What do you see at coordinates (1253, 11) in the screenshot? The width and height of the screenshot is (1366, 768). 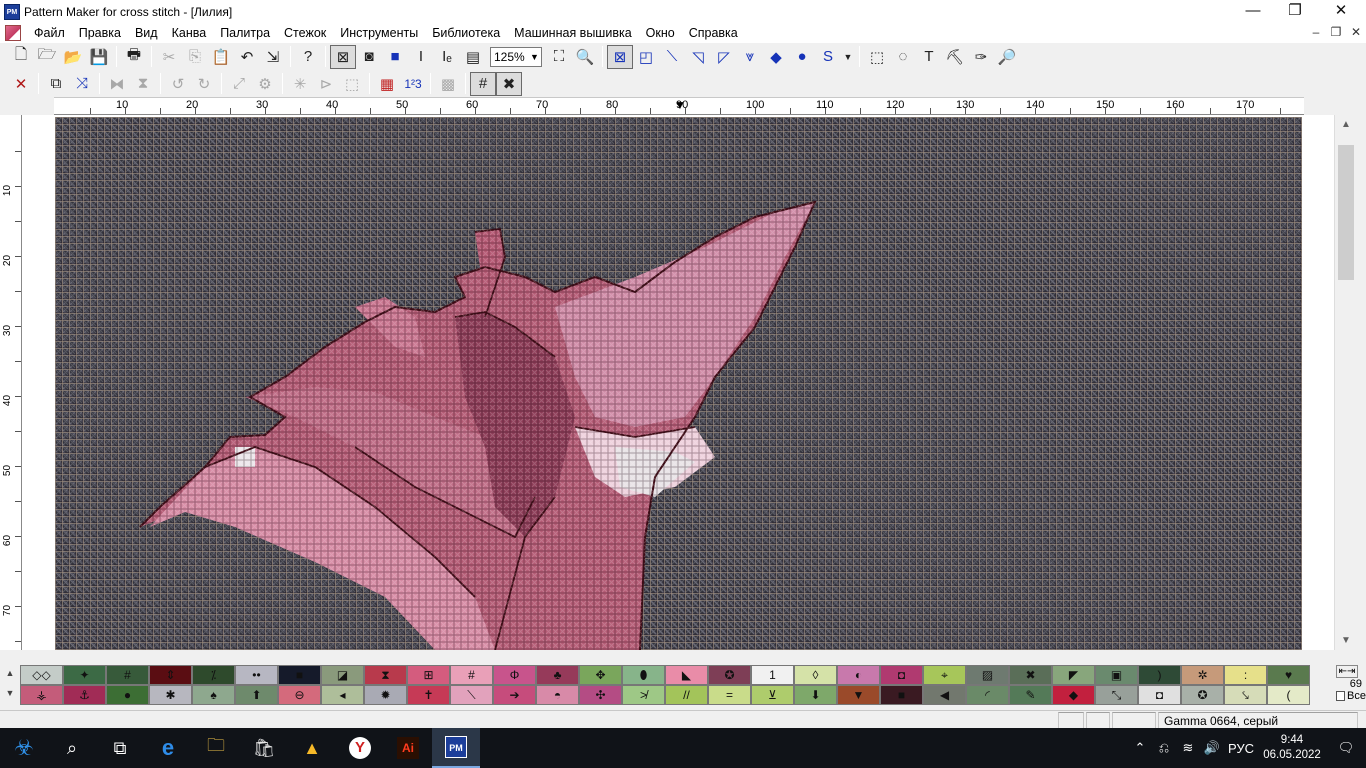 I see `minimize-button: —` at bounding box center [1253, 11].